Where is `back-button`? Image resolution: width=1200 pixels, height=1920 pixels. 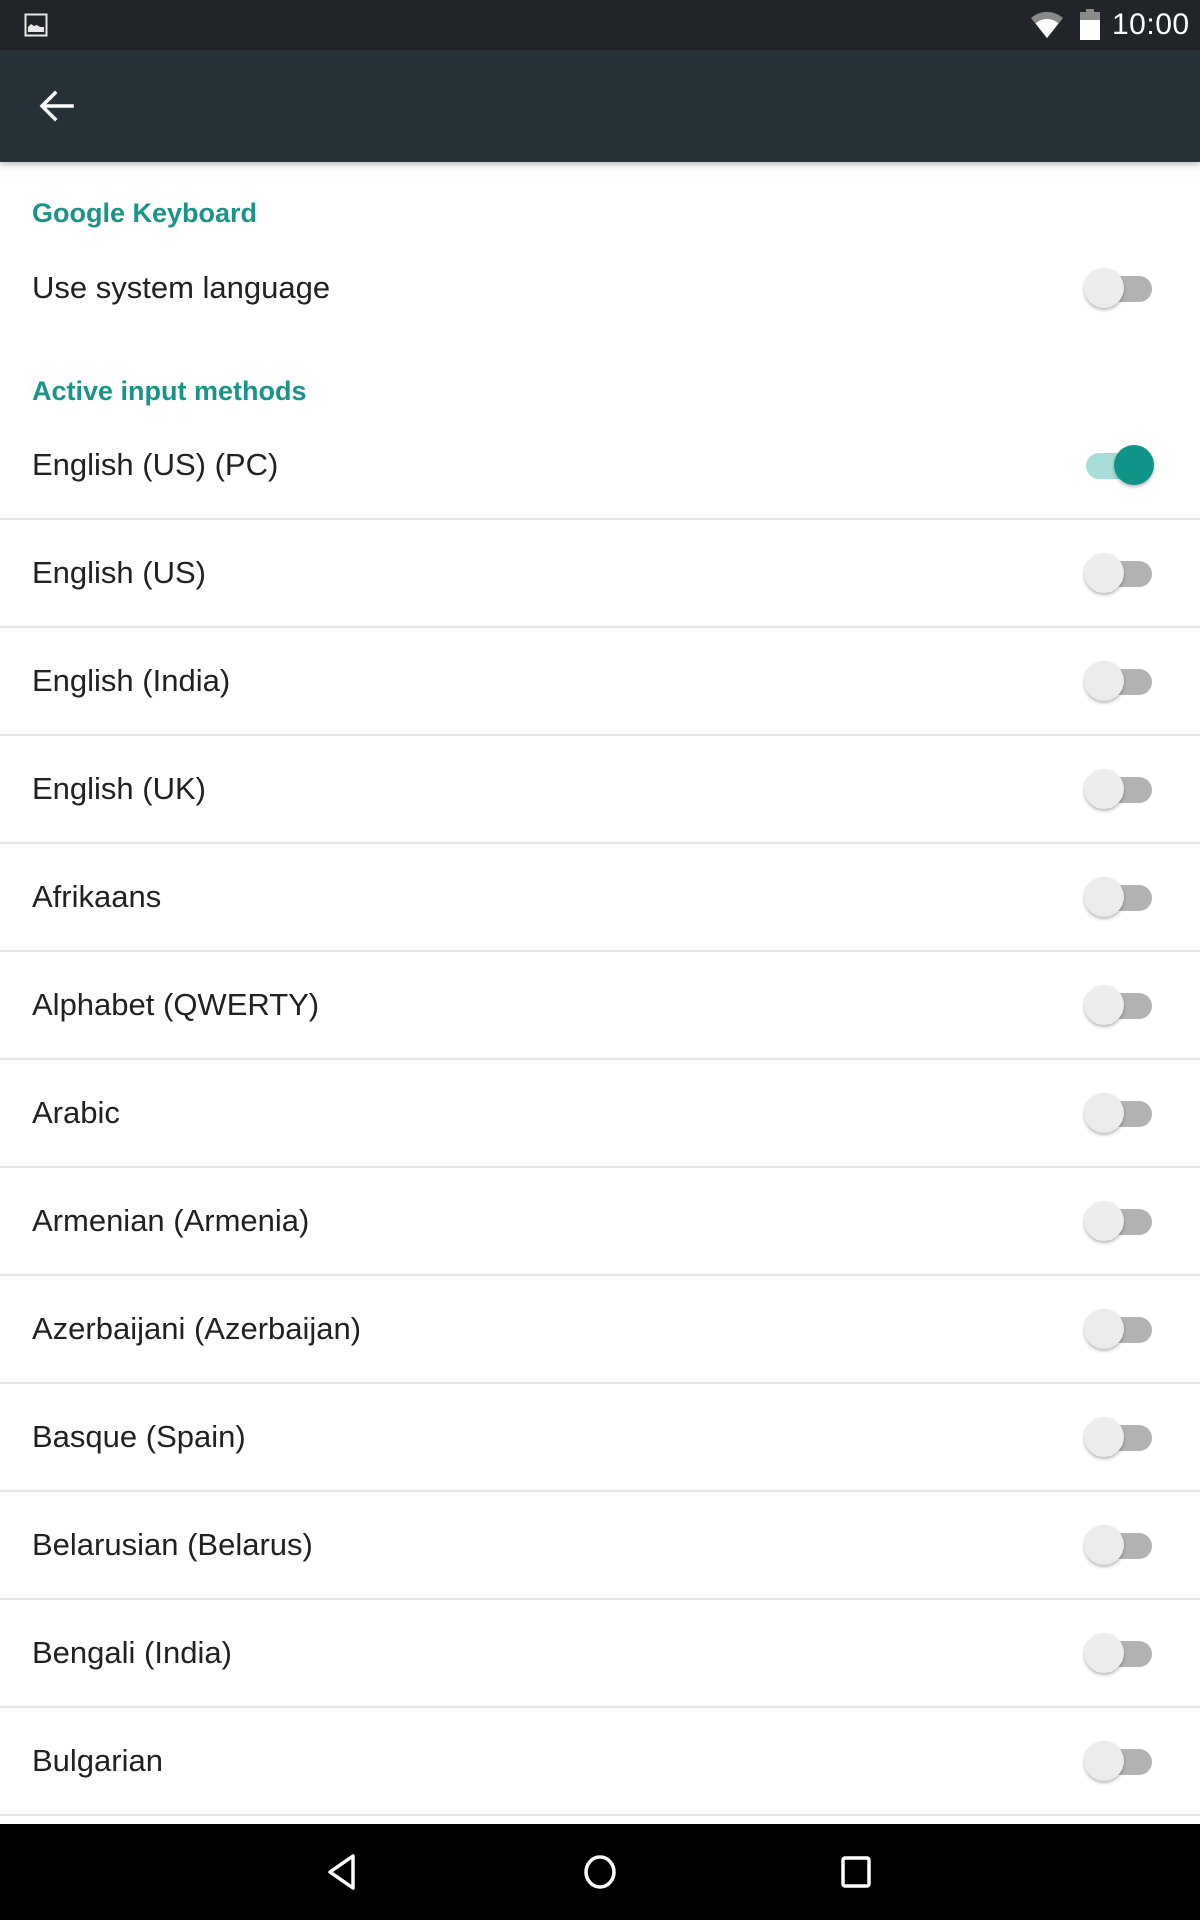
back-button is located at coordinates (56, 106).